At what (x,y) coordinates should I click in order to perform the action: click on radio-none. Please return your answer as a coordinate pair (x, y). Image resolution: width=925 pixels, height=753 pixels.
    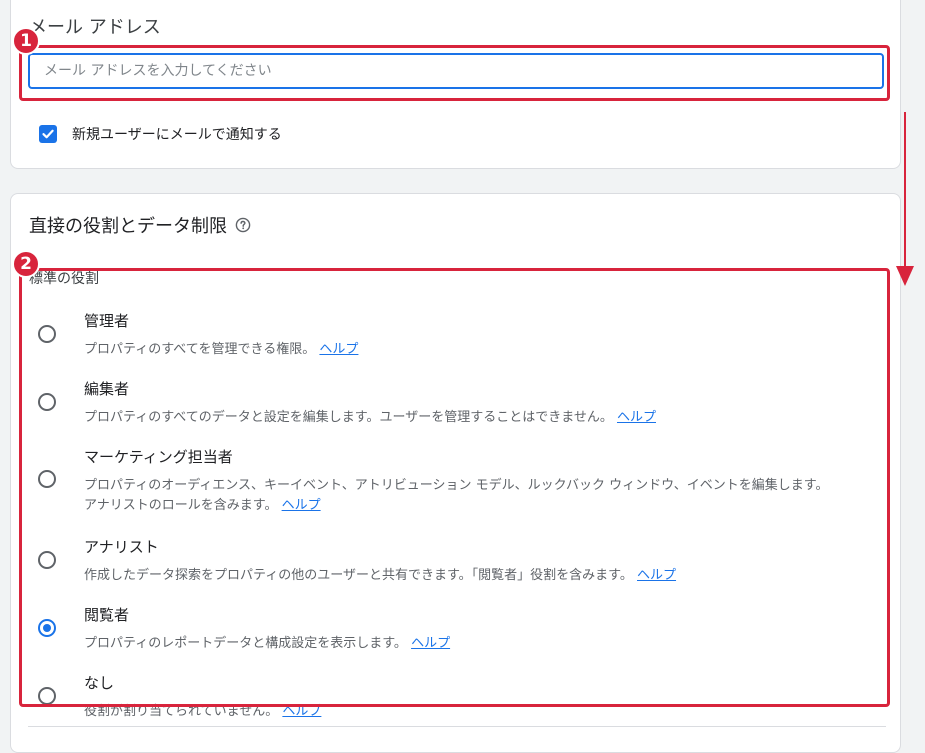
    Looking at the image, I should click on (47, 696).